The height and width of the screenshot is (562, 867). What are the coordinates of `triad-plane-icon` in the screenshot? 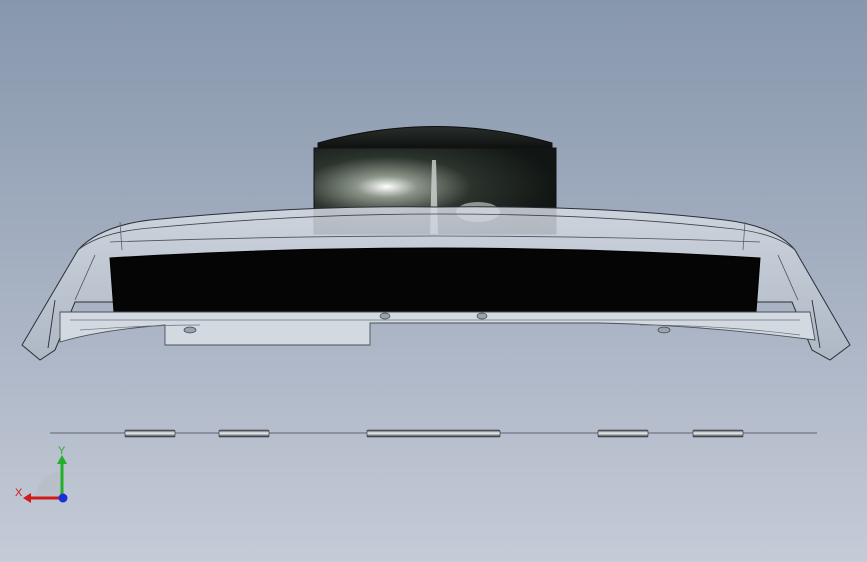 It's located at (48, 484).